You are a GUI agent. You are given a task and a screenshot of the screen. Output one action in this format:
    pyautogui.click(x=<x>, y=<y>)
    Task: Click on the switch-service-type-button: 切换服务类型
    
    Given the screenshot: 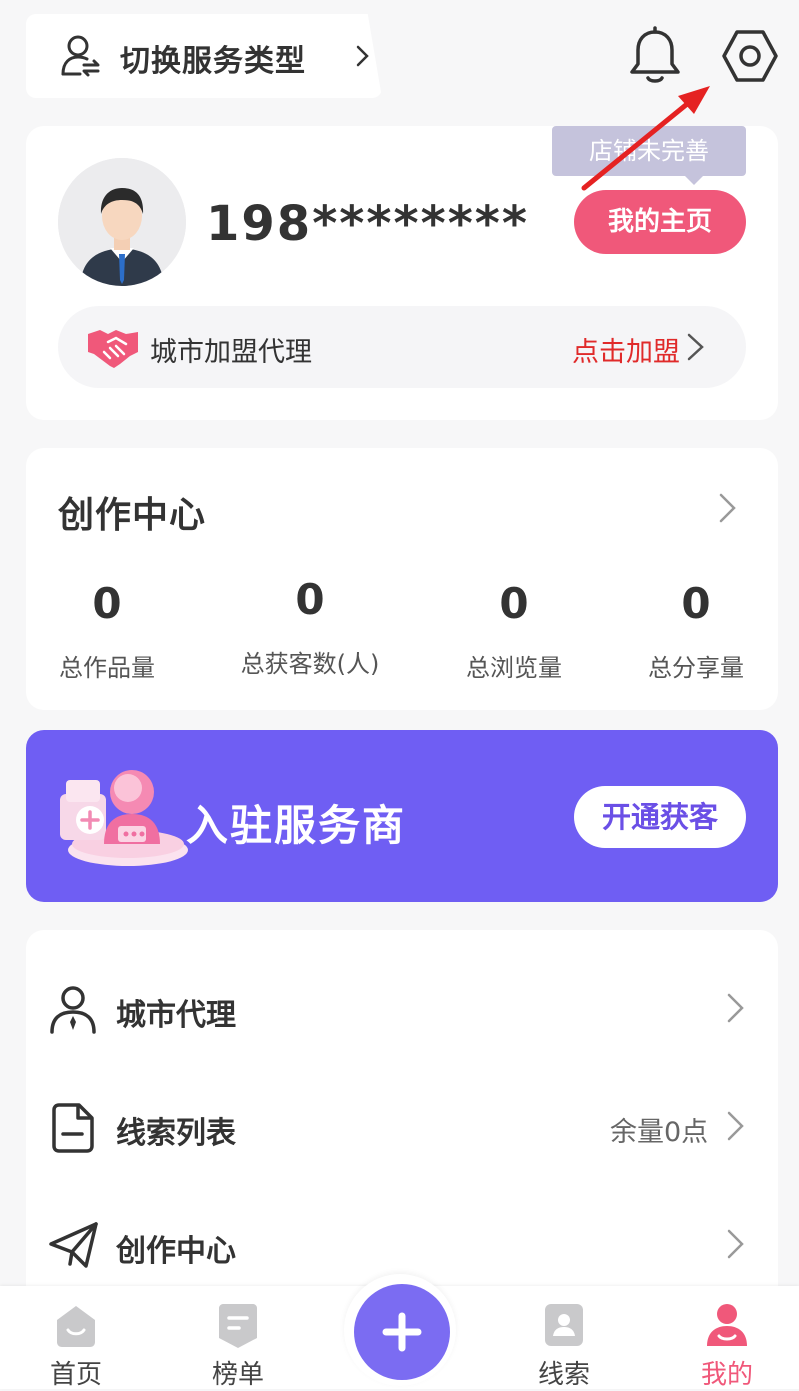 What is the action you would take?
    pyautogui.click(x=204, y=56)
    